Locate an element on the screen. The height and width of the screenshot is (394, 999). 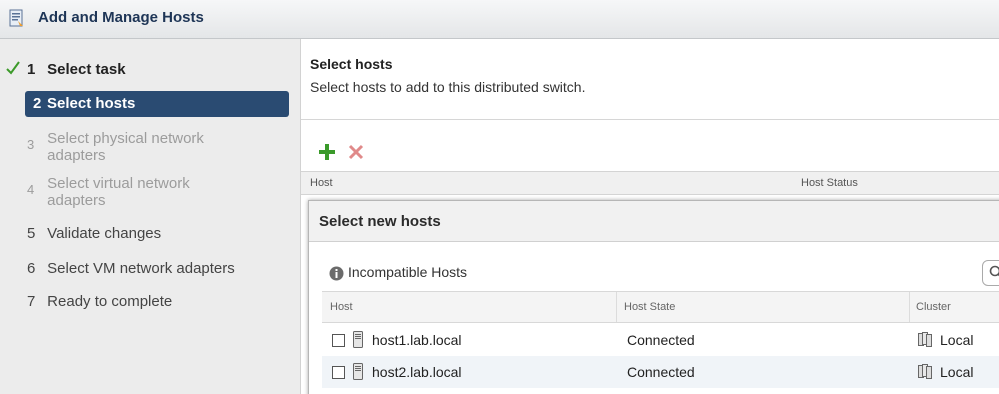
remove-host-icon is located at coordinates (356, 152).